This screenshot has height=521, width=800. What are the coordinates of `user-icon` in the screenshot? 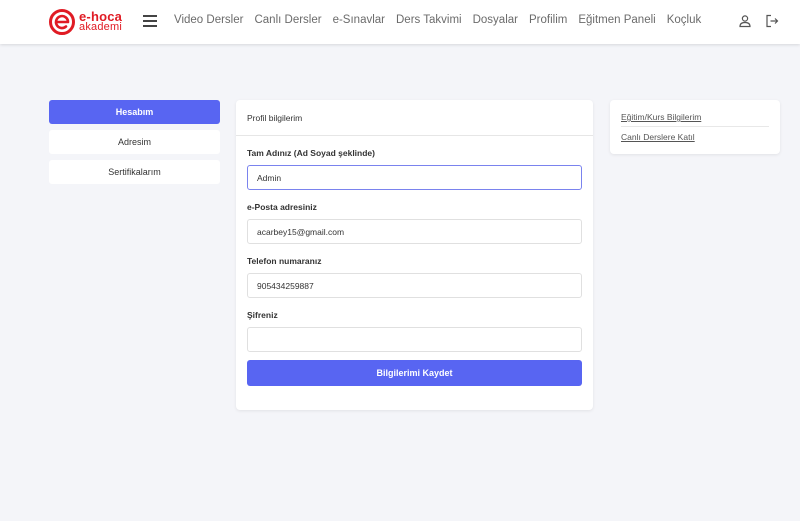 It's located at (745, 21).